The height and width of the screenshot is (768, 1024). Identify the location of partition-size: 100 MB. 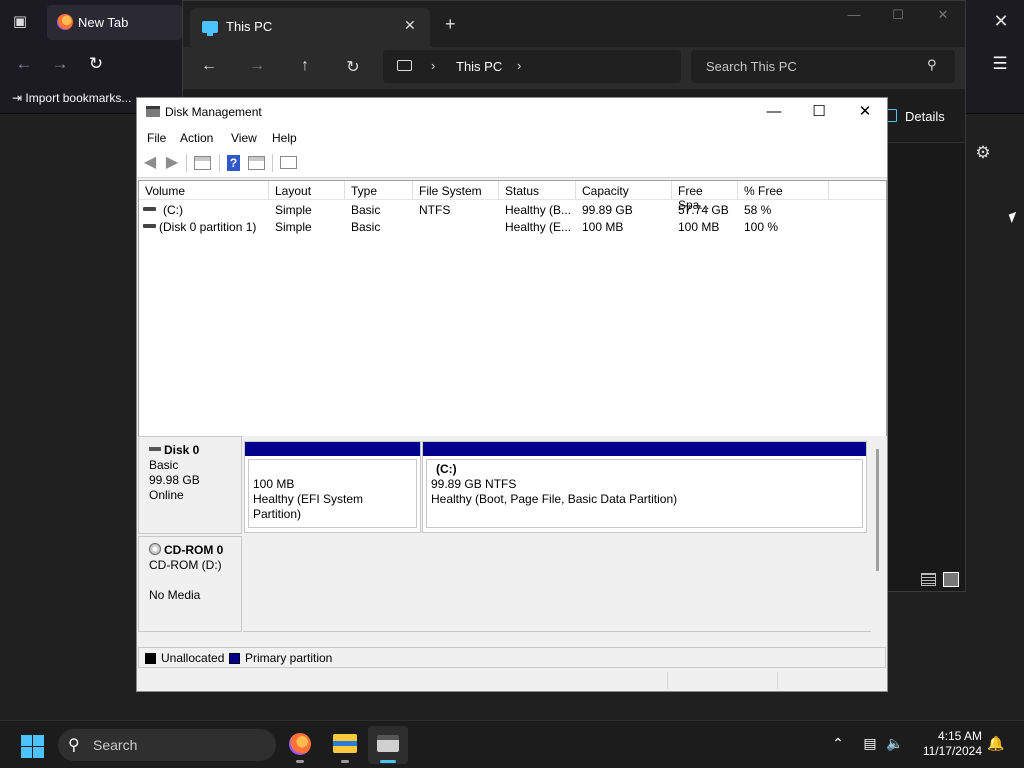
(274, 484).